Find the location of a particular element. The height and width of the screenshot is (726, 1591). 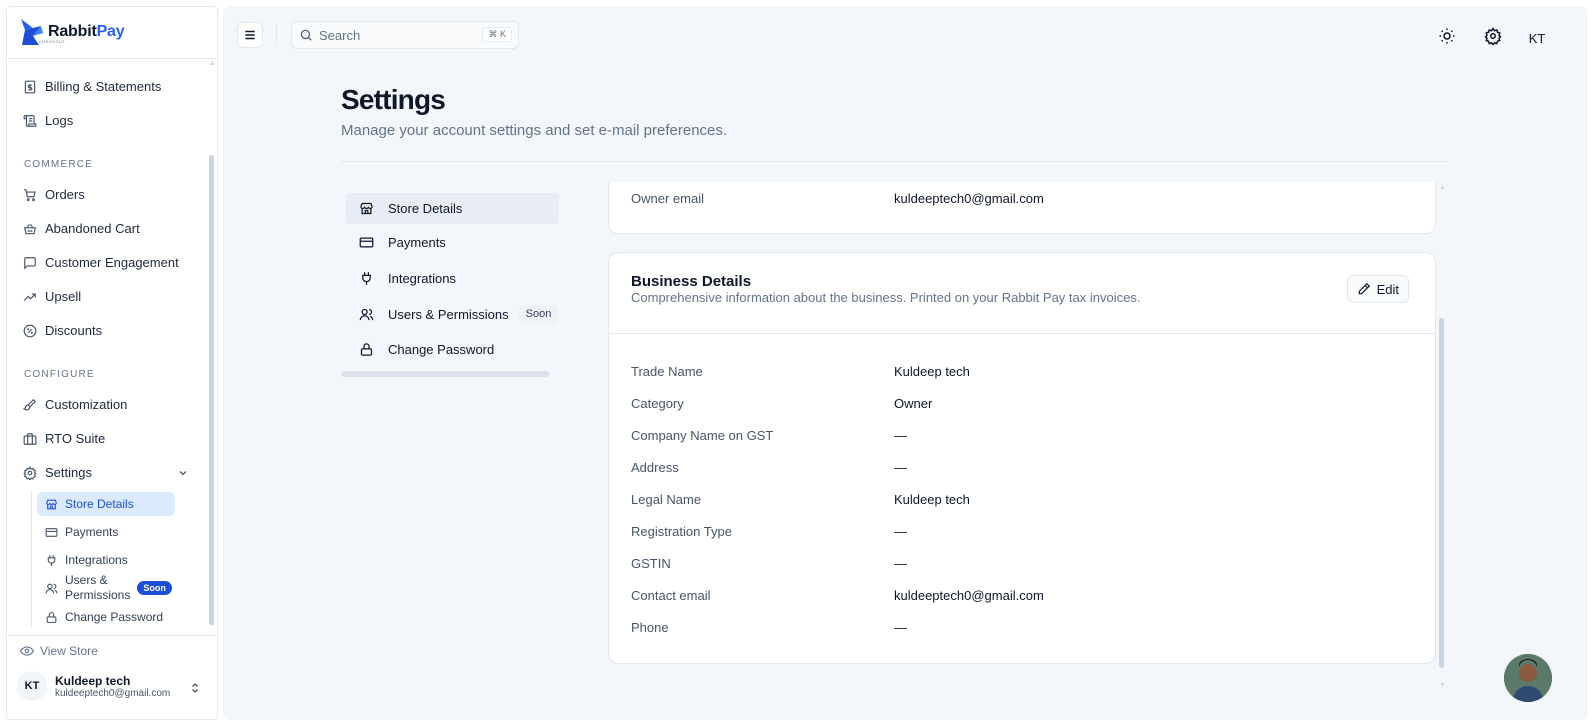

settings-nav-store-details: Store Details is located at coordinates (452, 208).